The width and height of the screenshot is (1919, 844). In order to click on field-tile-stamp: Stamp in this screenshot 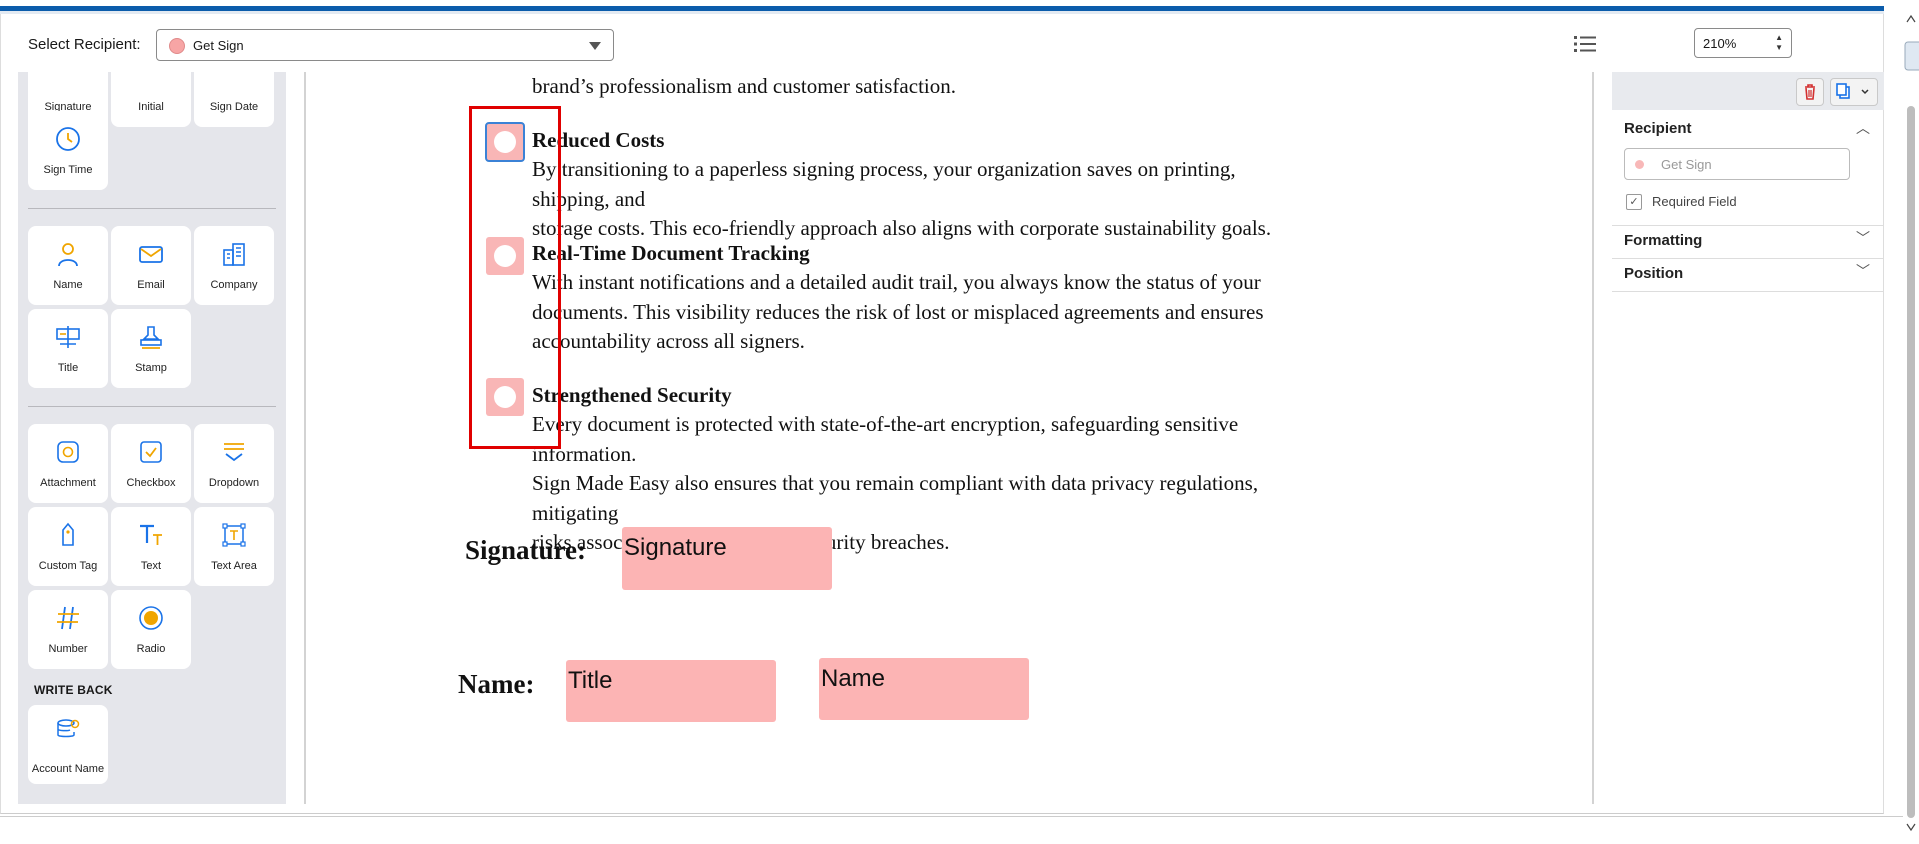, I will do `click(151, 348)`.